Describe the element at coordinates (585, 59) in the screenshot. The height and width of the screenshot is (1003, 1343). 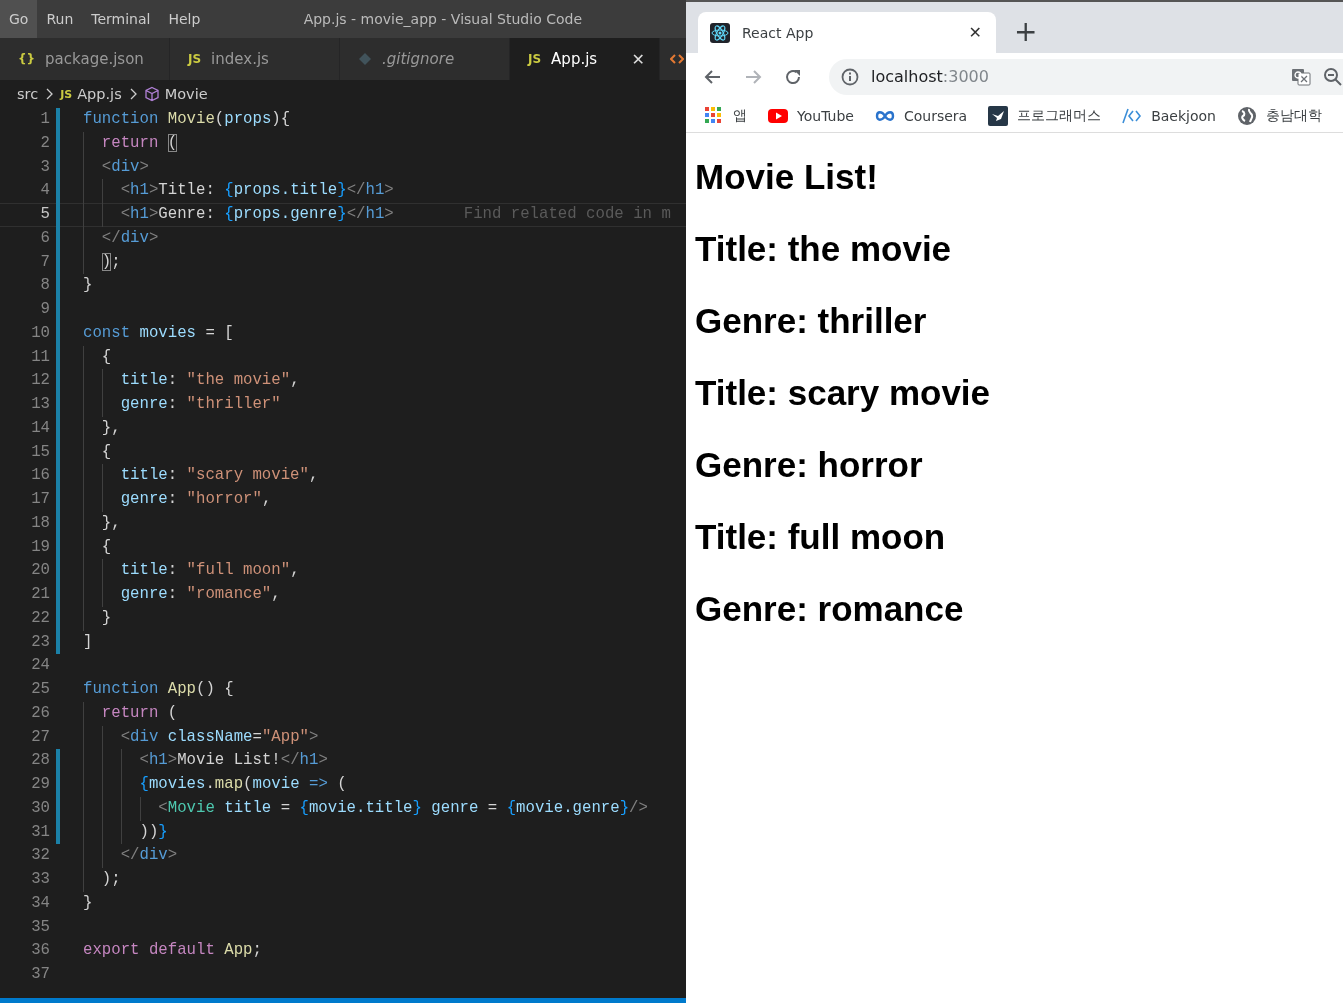
I see `editor-tab: JS App.js ✕` at that location.